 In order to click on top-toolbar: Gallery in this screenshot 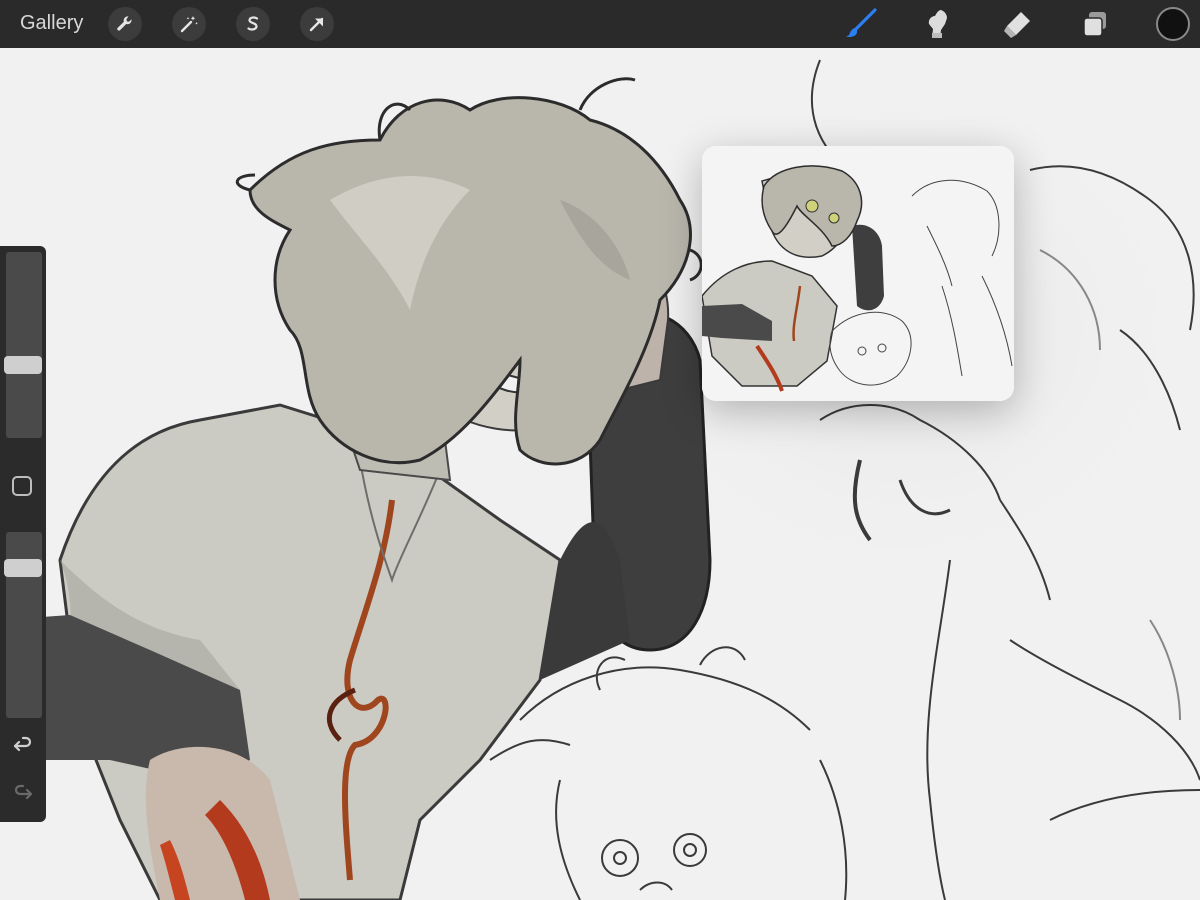, I will do `click(600, 24)`.